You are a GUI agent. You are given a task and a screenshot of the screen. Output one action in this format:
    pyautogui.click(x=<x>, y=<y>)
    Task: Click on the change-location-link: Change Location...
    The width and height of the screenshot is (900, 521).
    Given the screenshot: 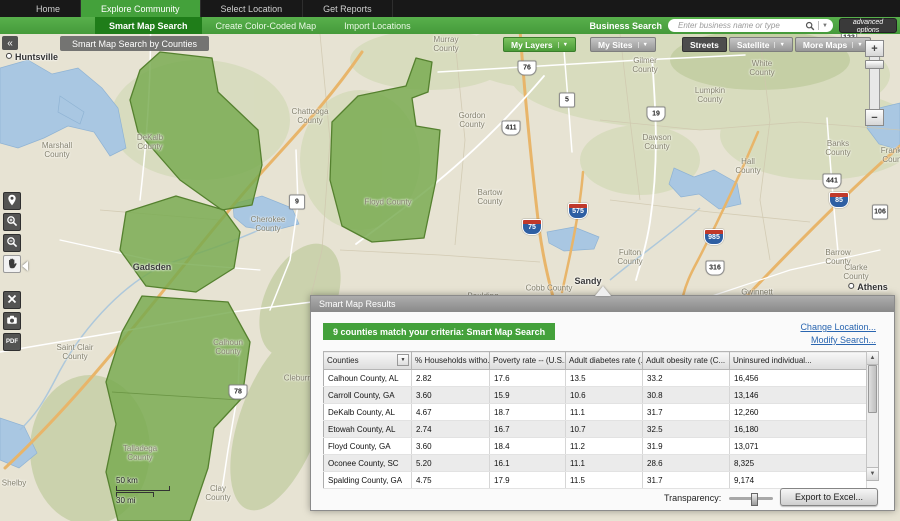 What is the action you would take?
    pyautogui.click(x=838, y=327)
    